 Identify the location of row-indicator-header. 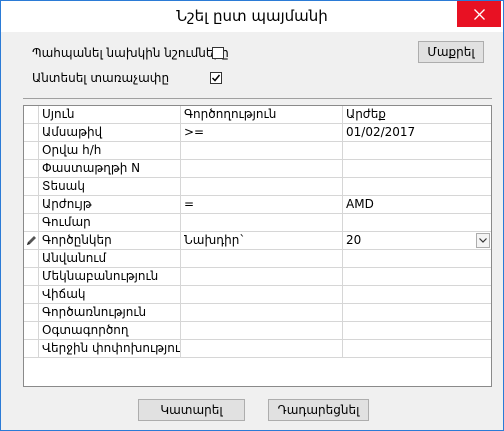
(31, 115).